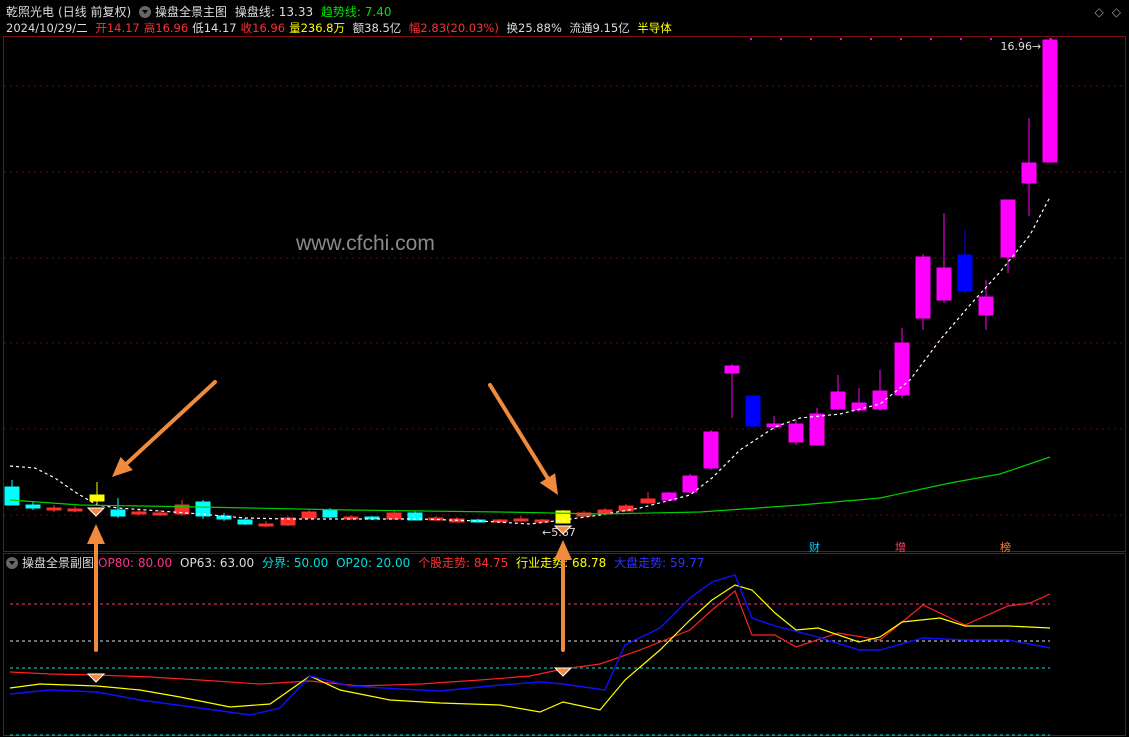 This screenshot has width=1129, height=737. I want to click on price-high-label: 16.96→, so click(1019, 46).